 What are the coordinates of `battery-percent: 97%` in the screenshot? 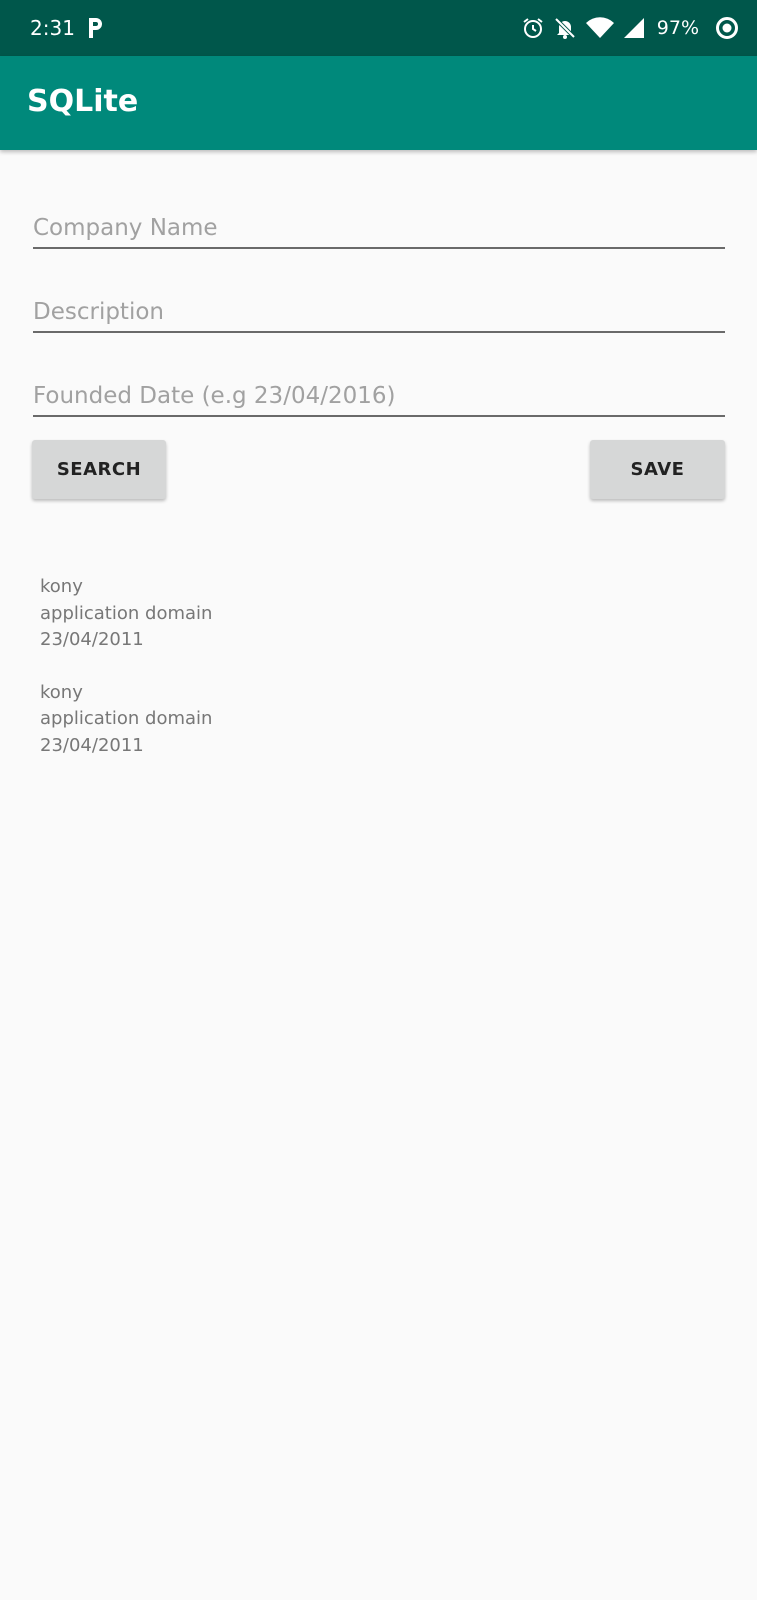 It's located at (677, 28).